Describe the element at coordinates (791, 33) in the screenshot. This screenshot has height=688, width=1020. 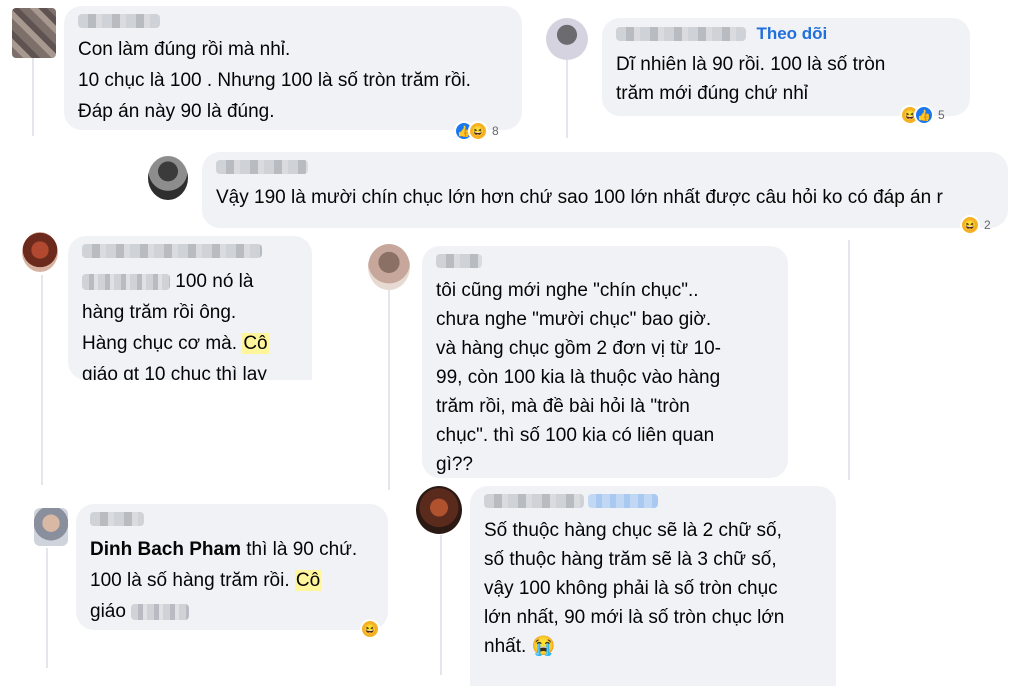
I see `follow-link: Theo dõi` at that location.